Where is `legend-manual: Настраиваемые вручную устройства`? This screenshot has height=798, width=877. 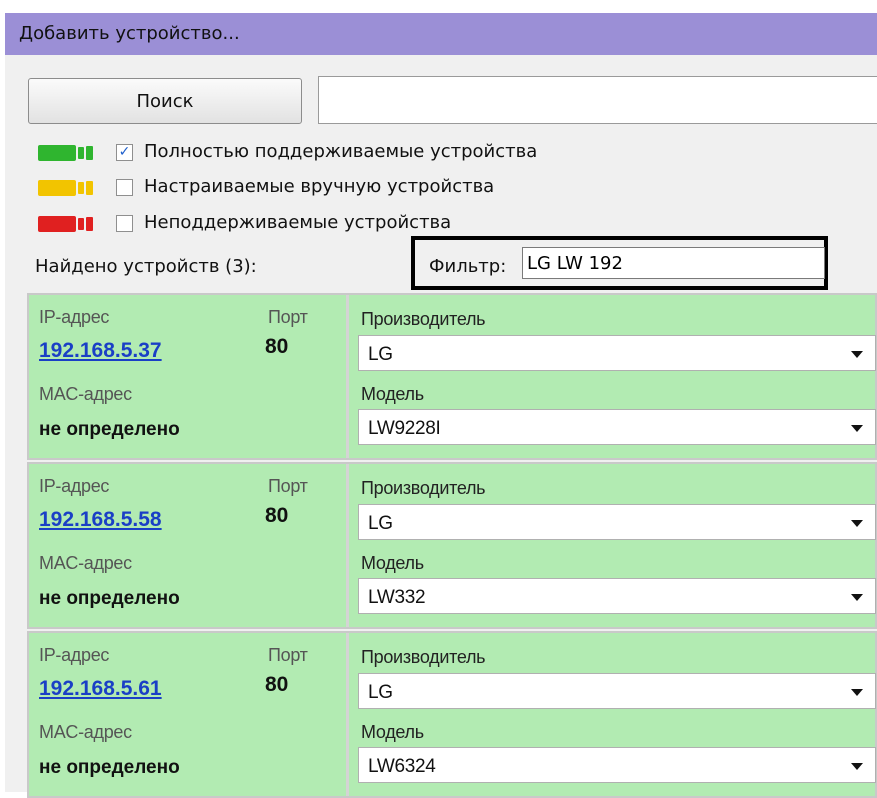
legend-manual: Настраиваемые вручную устройства is located at coordinates (338, 188).